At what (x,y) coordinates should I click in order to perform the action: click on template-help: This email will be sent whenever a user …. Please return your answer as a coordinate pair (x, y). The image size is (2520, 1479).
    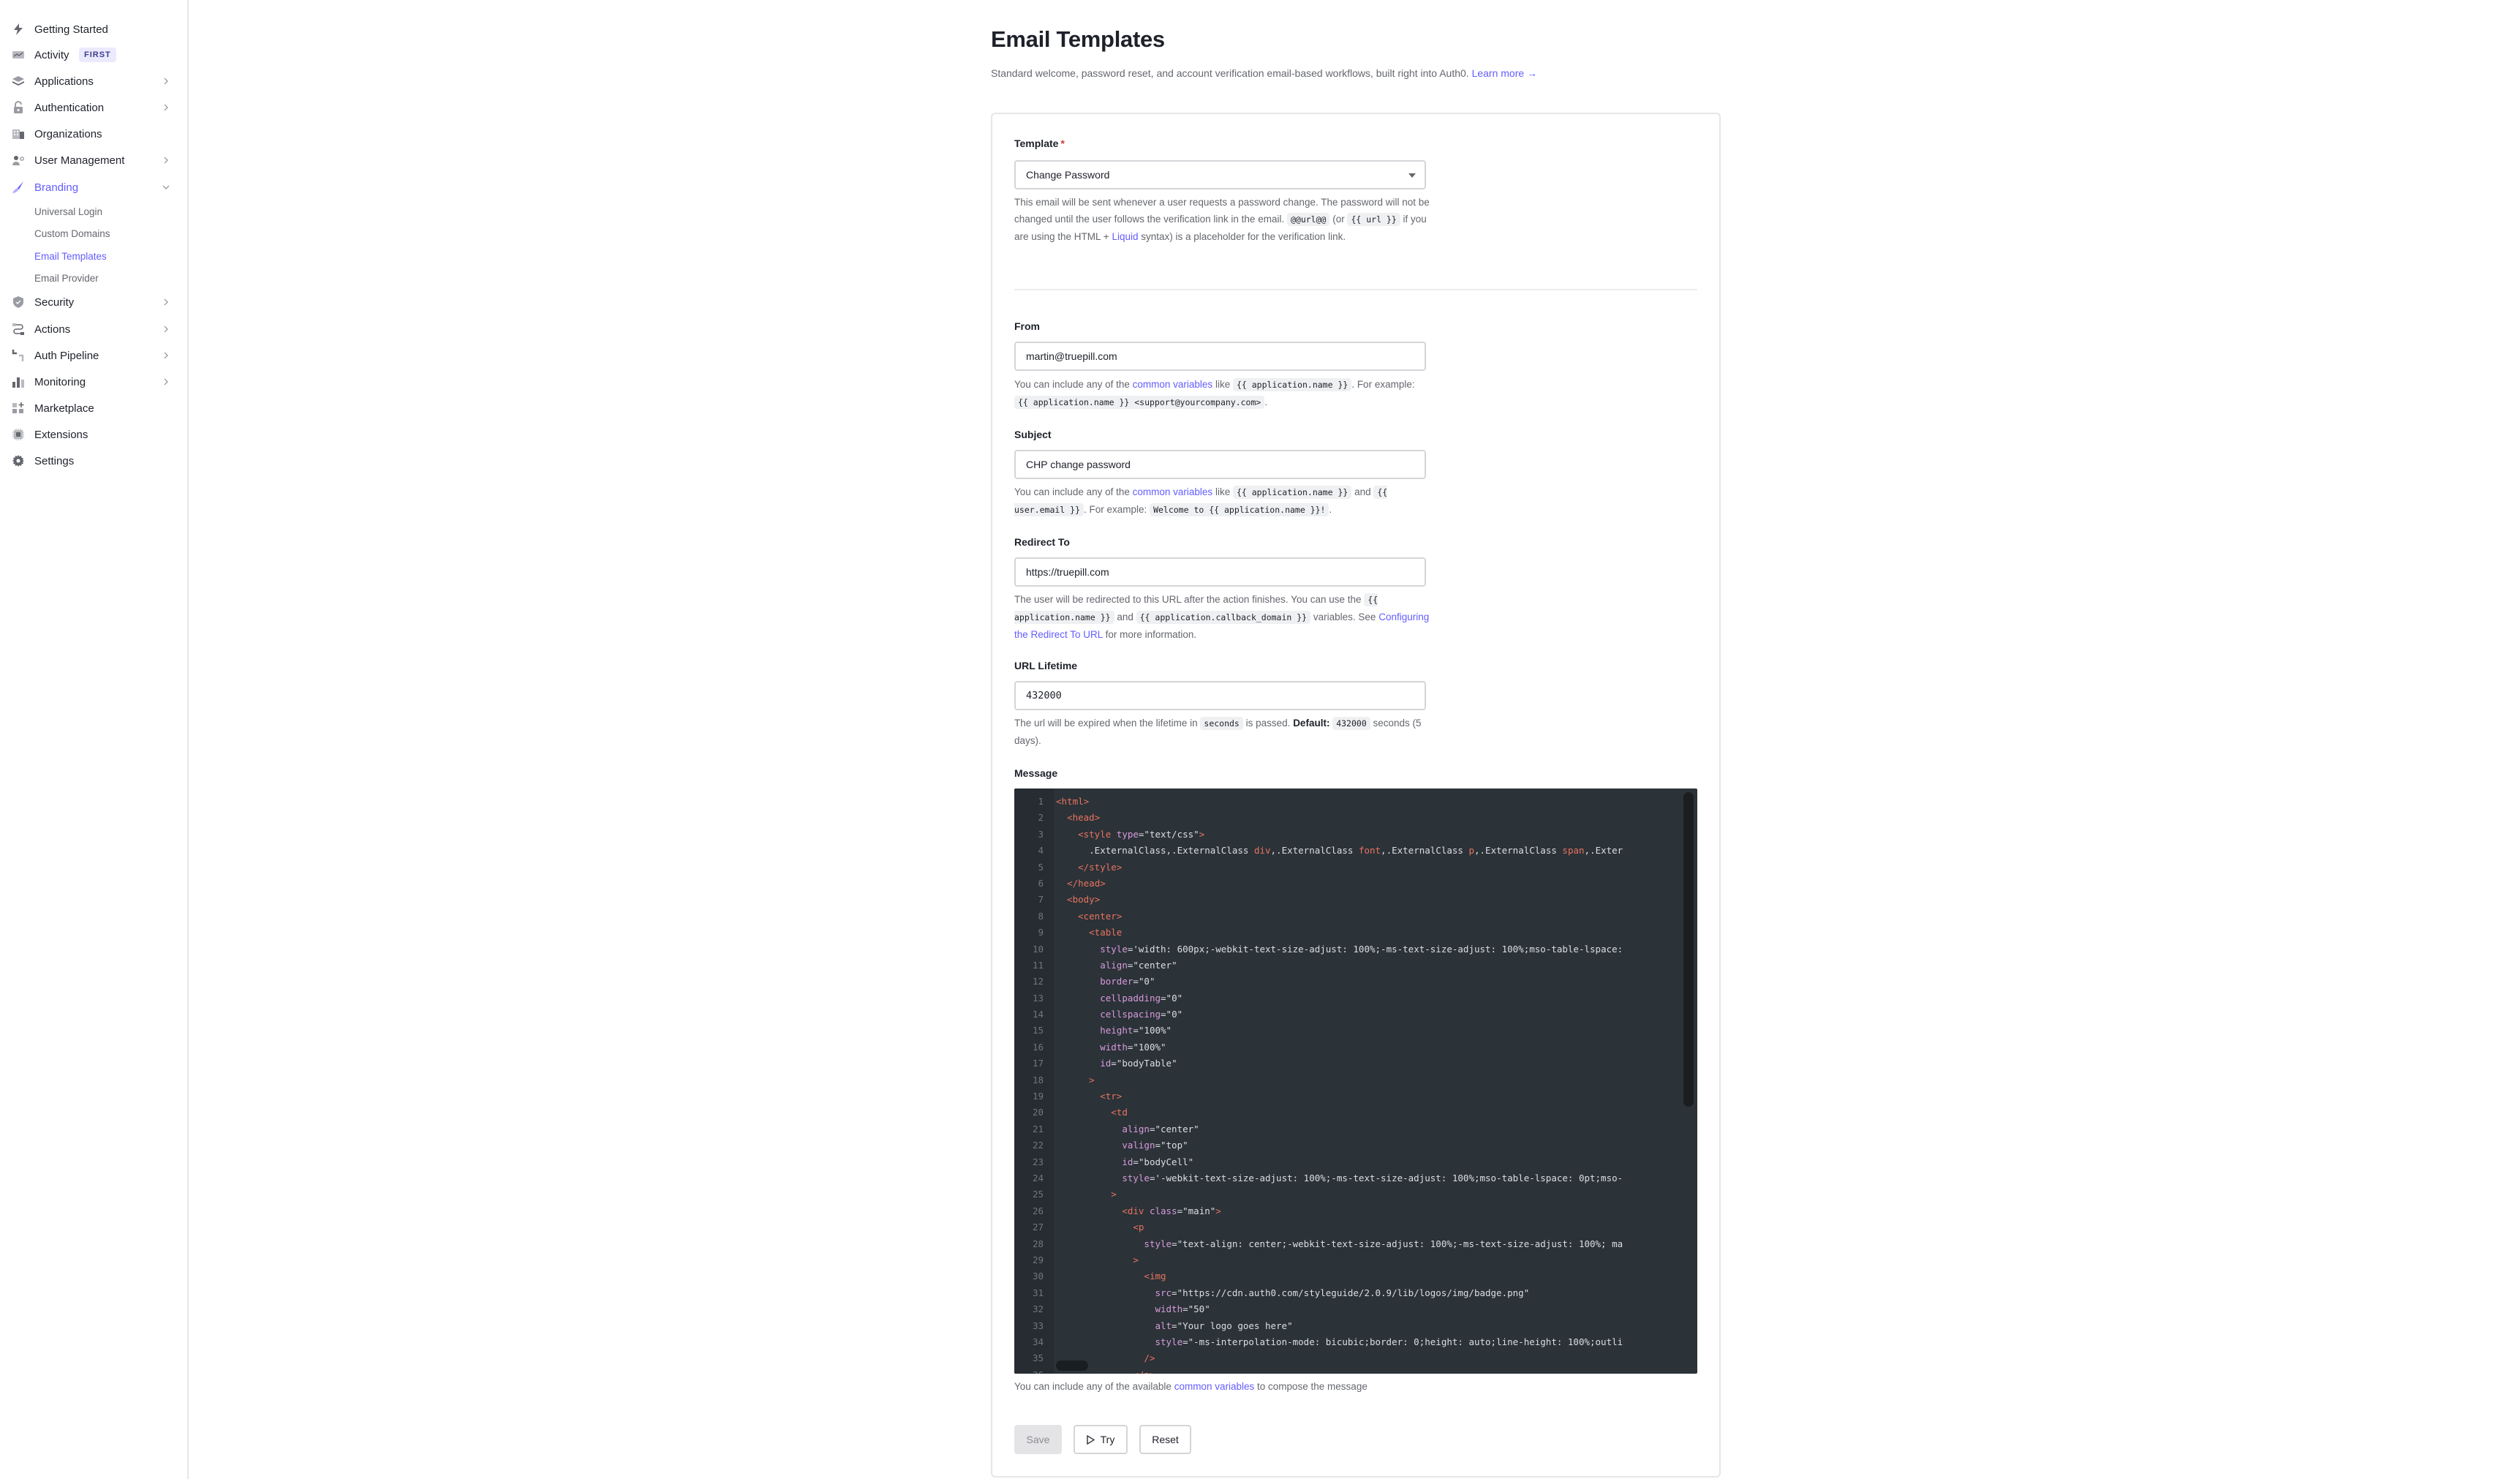
    Looking at the image, I should click on (1222, 219).